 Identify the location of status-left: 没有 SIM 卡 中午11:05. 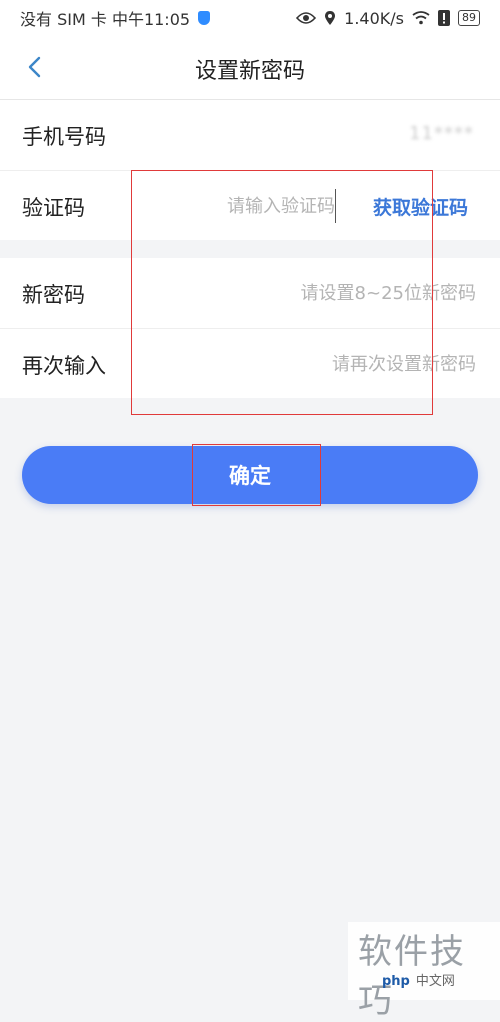
(115, 18).